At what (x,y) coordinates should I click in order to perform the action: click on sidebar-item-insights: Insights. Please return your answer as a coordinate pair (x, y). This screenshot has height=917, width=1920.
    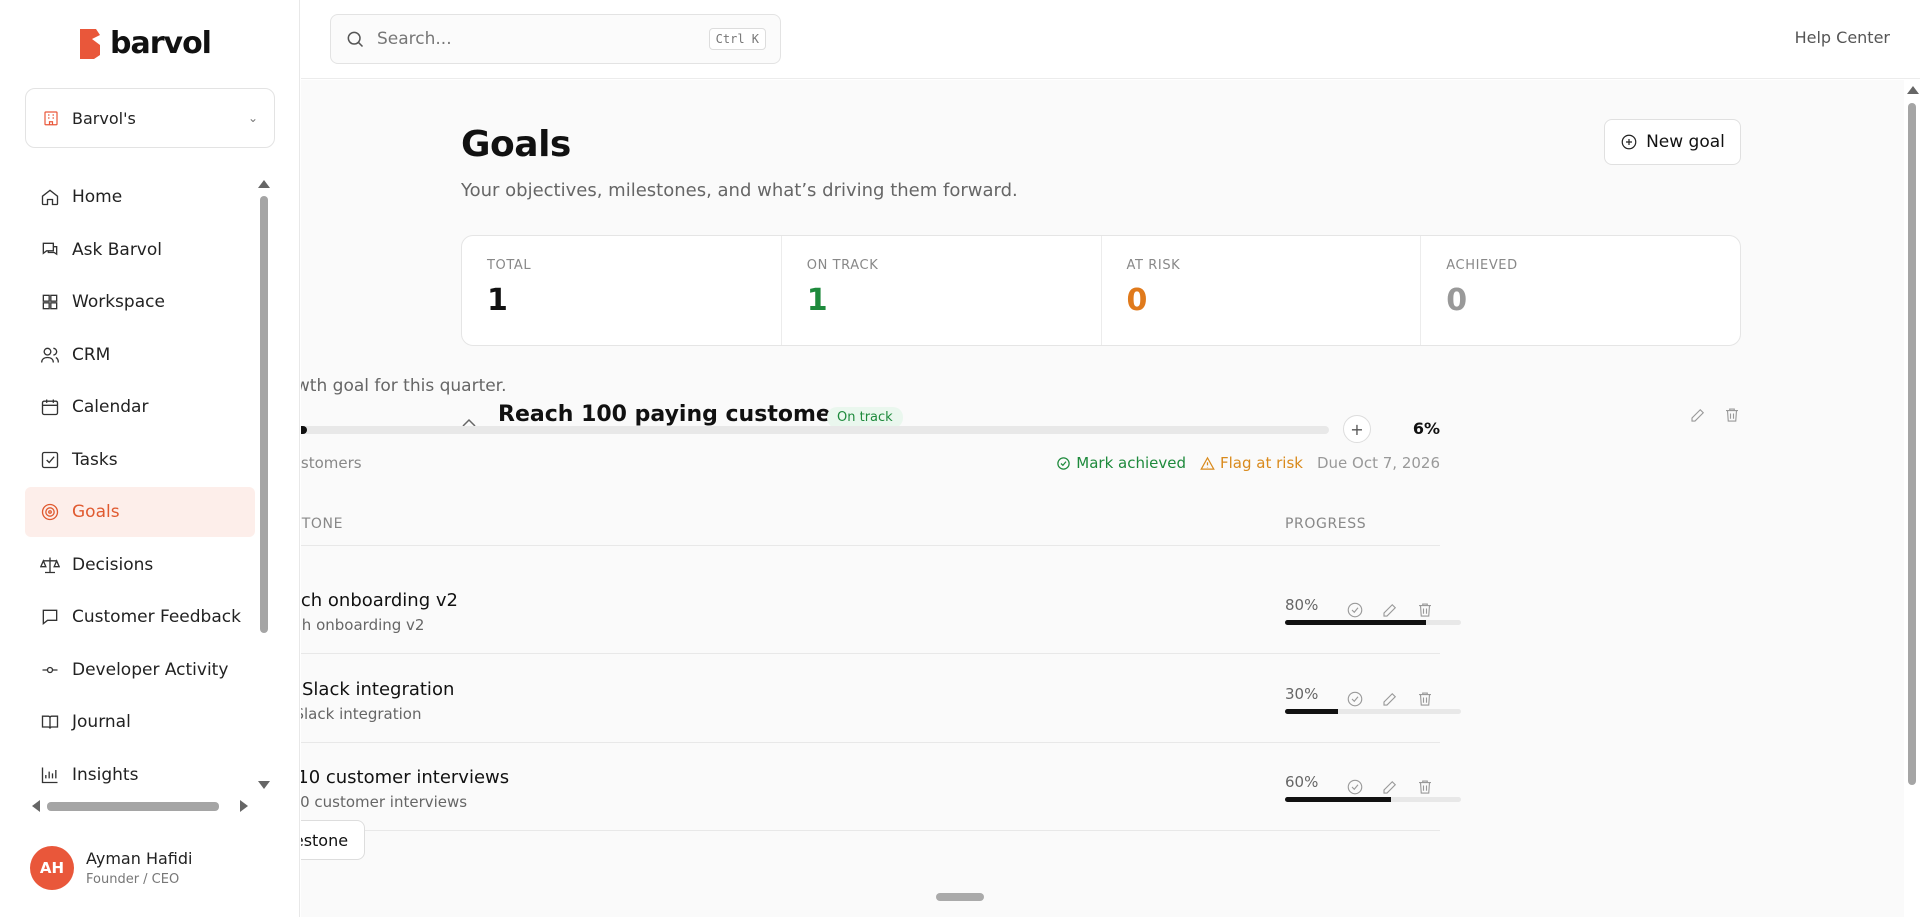
    Looking at the image, I should click on (140, 775).